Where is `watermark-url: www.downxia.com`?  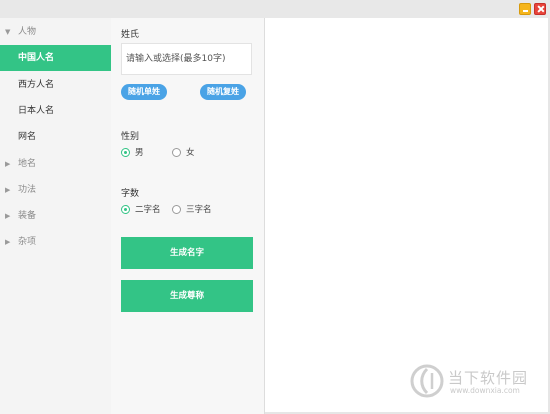 watermark-url: www.downxia.com is located at coordinates (485, 390).